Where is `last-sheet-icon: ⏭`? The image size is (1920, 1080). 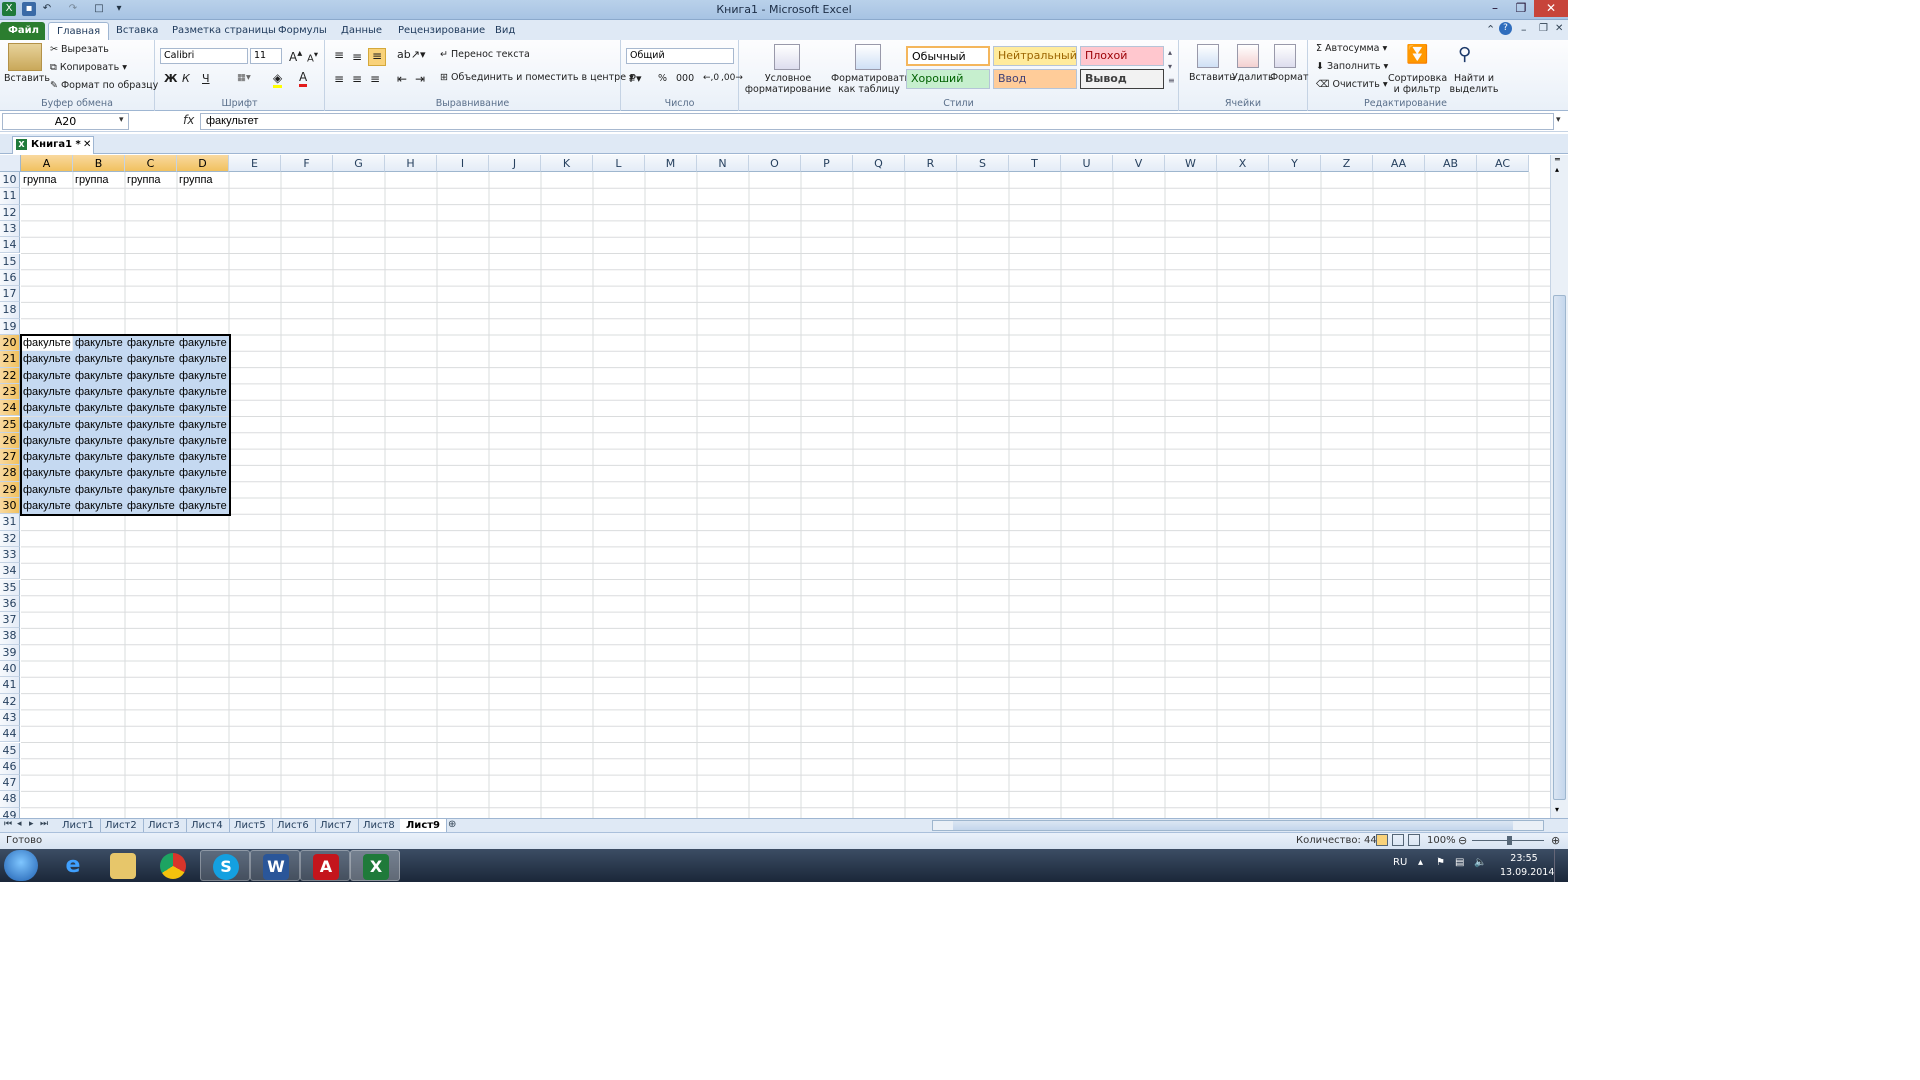
last-sheet-icon: ⏭ is located at coordinates (44, 824).